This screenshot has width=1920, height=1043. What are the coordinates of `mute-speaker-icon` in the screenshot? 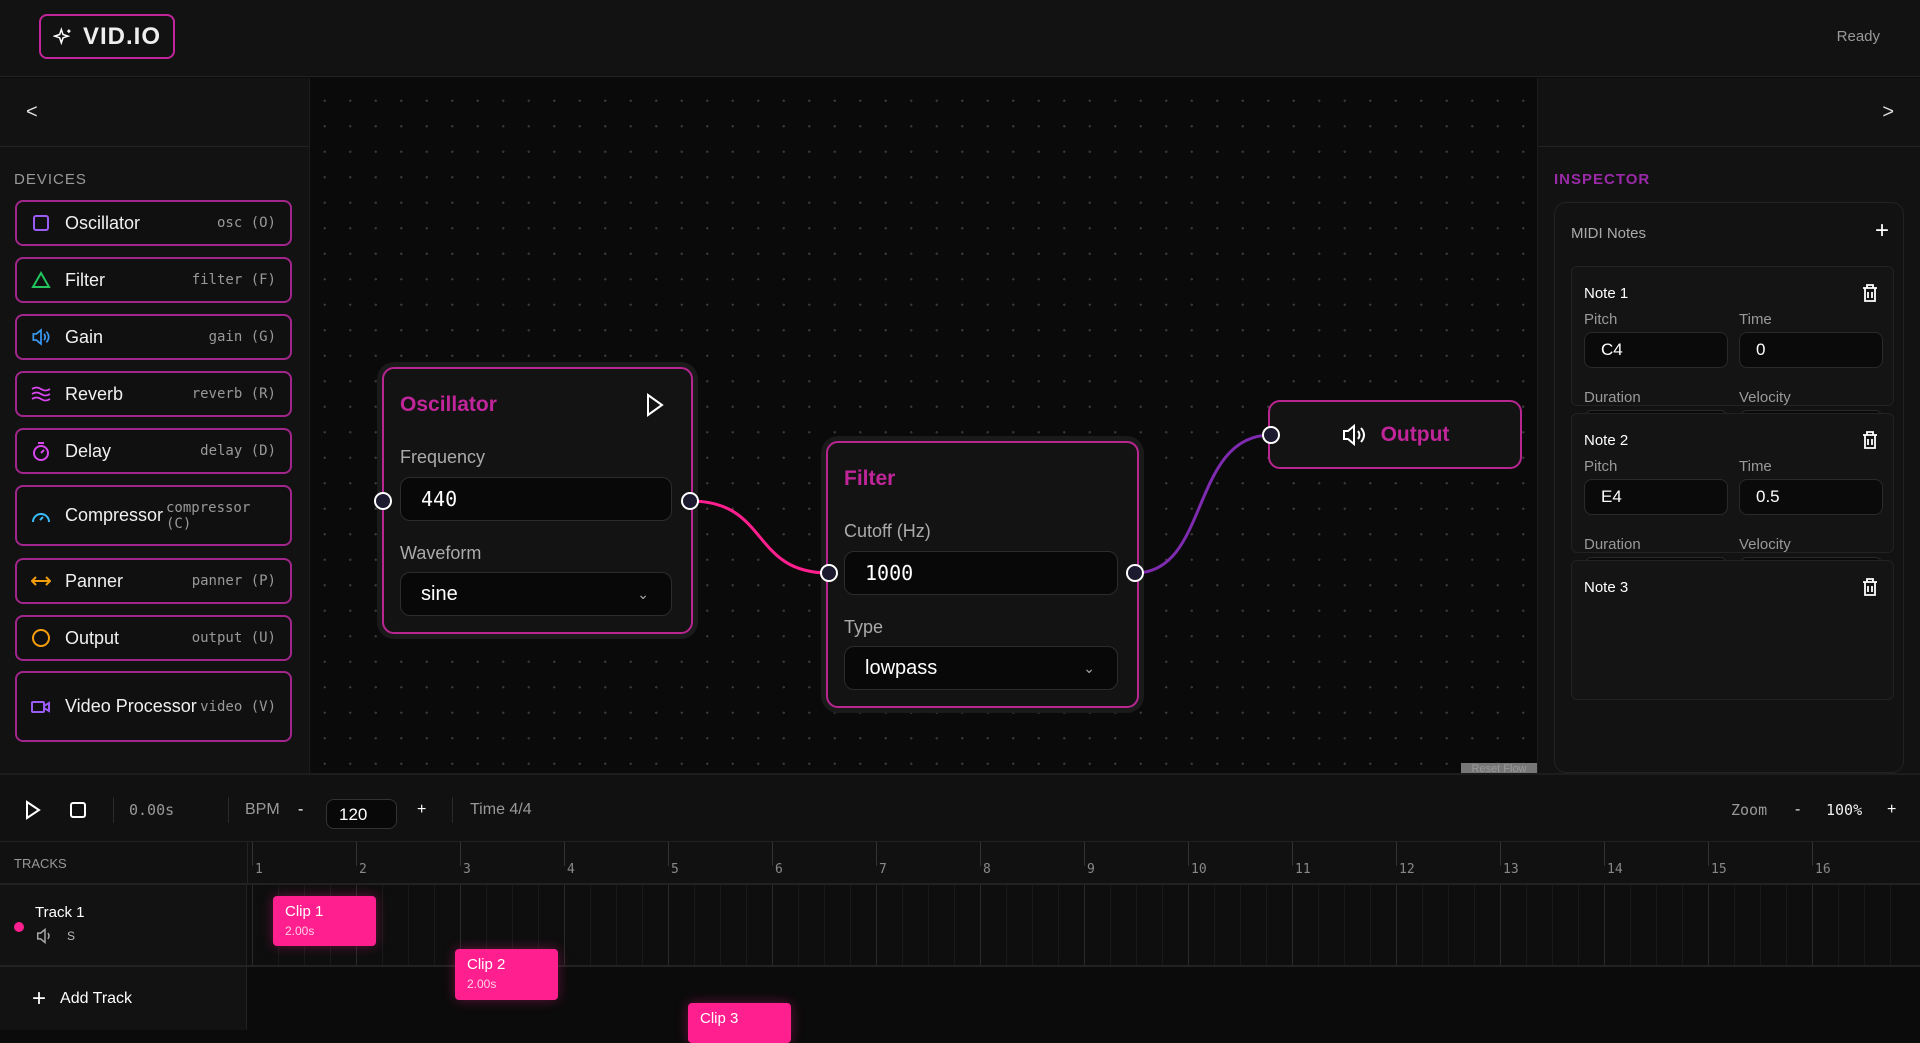 It's located at (45, 936).